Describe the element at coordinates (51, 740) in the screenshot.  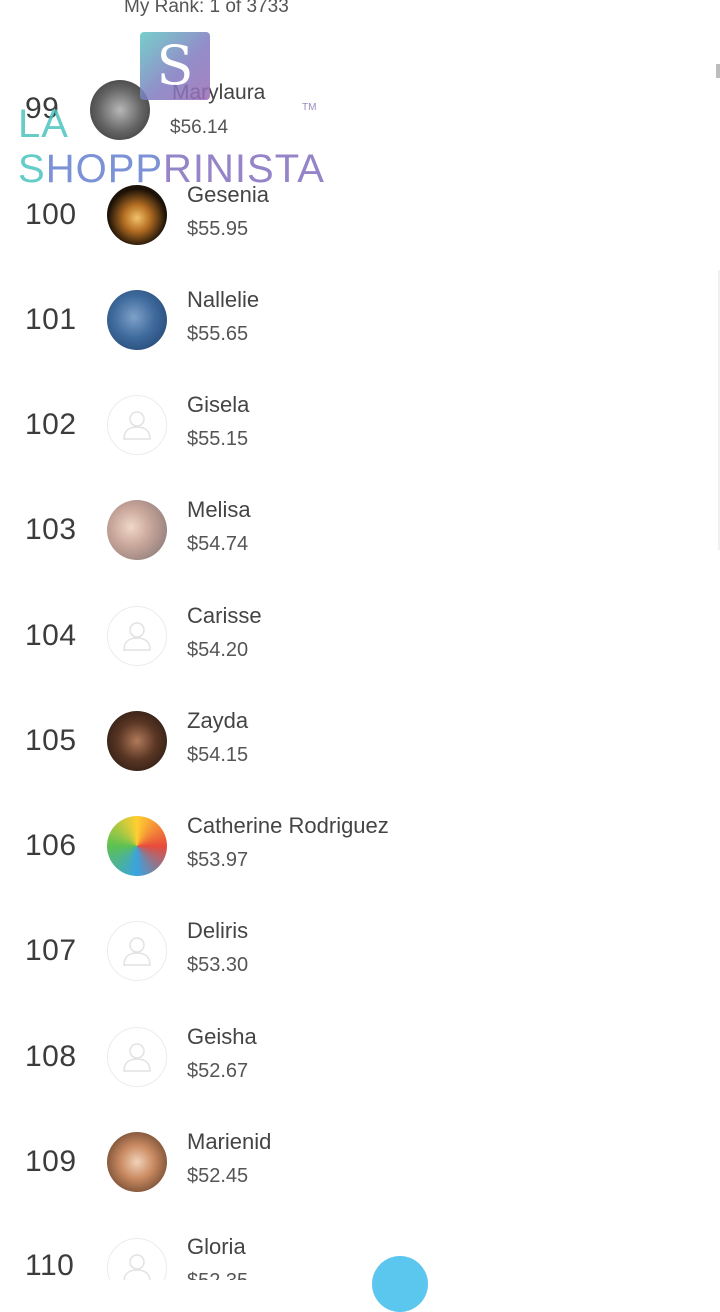
I see `rank-number: 105` at that location.